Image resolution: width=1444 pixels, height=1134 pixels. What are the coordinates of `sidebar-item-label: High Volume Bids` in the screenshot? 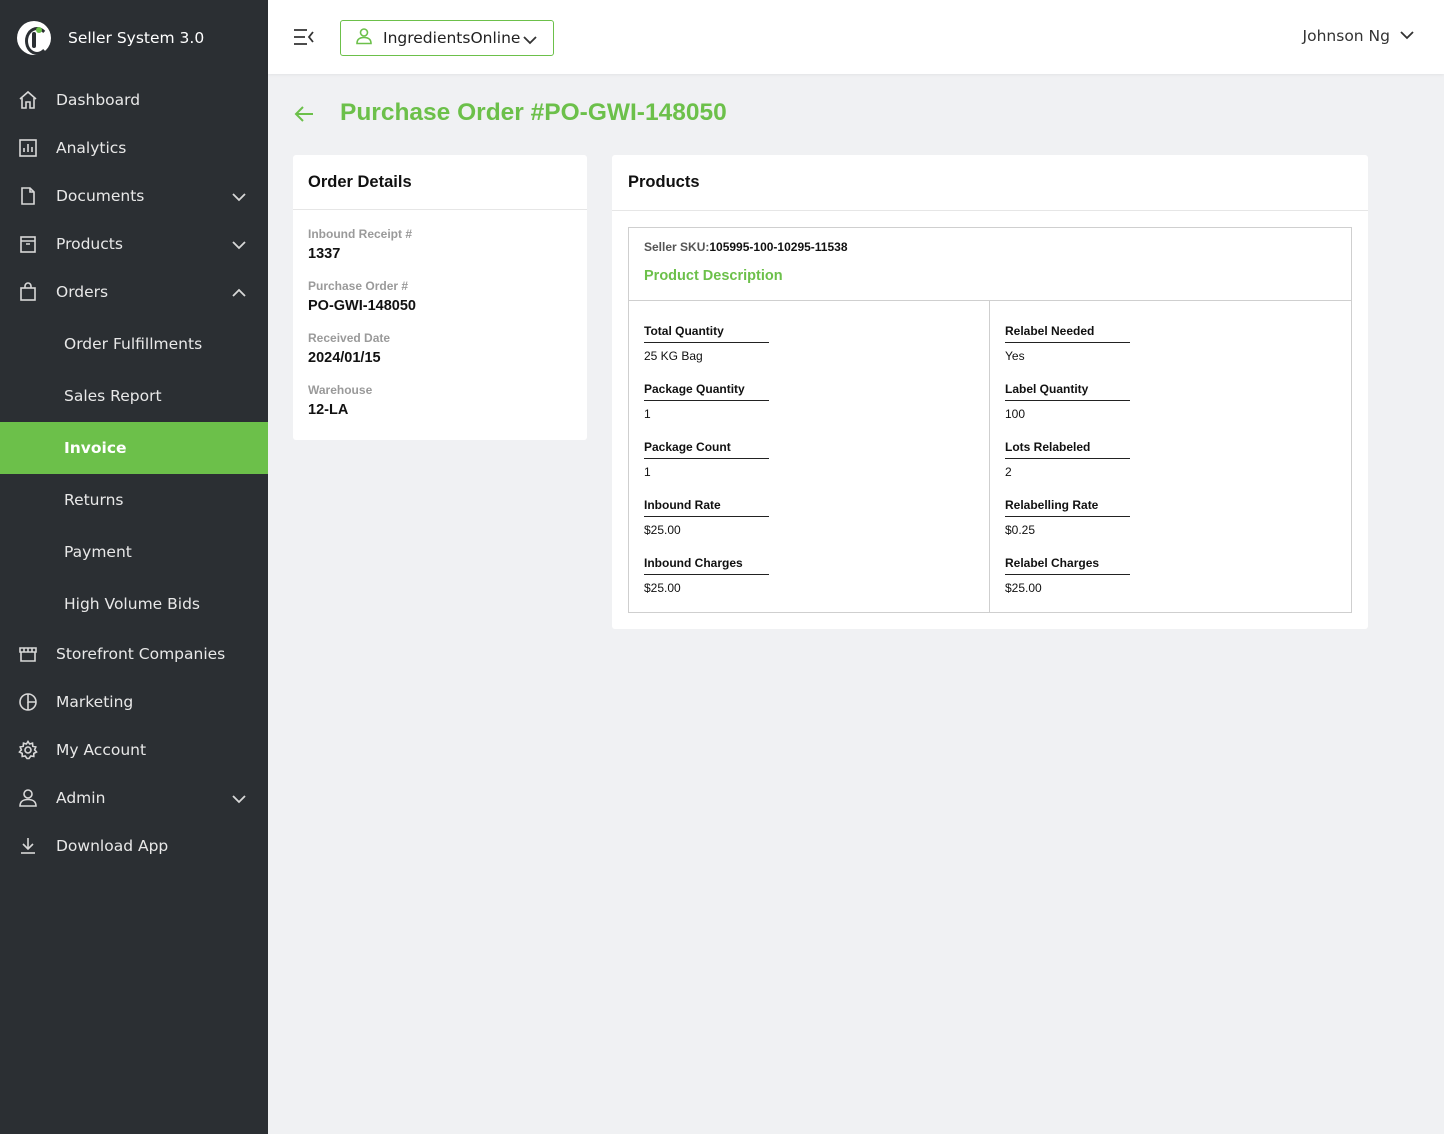 It's located at (132, 604).